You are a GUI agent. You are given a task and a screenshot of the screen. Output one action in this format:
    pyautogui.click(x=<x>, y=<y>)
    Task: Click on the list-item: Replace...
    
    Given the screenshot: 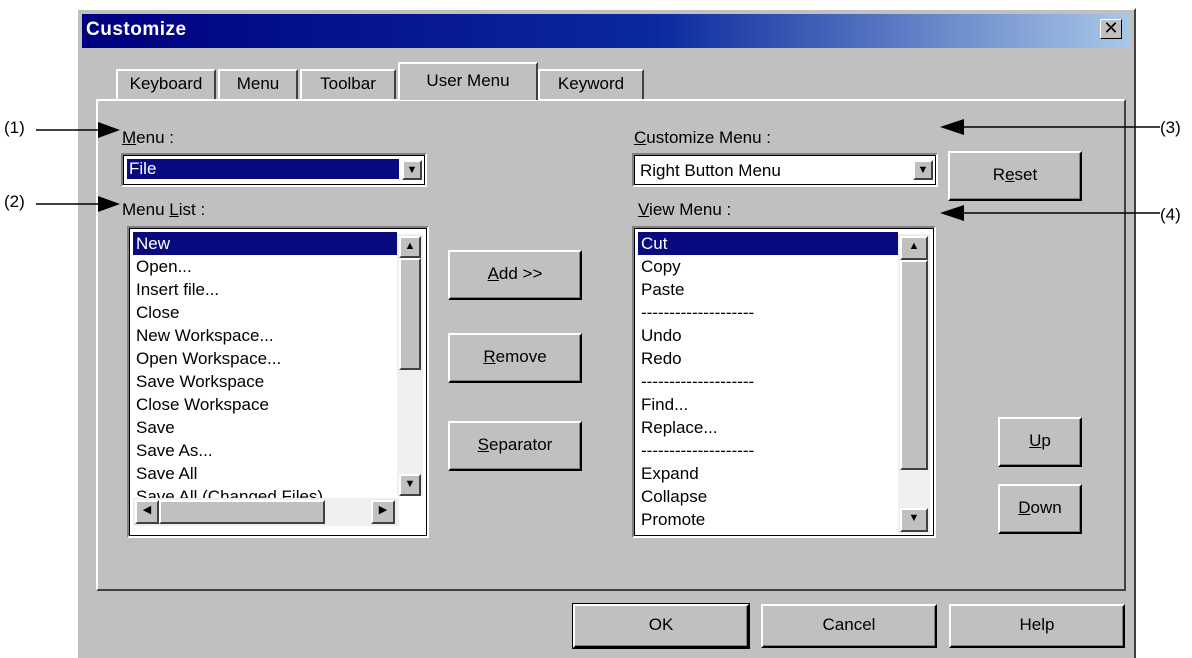 What is the action you would take?
    pyautogui.click(x=768, y=427)
    